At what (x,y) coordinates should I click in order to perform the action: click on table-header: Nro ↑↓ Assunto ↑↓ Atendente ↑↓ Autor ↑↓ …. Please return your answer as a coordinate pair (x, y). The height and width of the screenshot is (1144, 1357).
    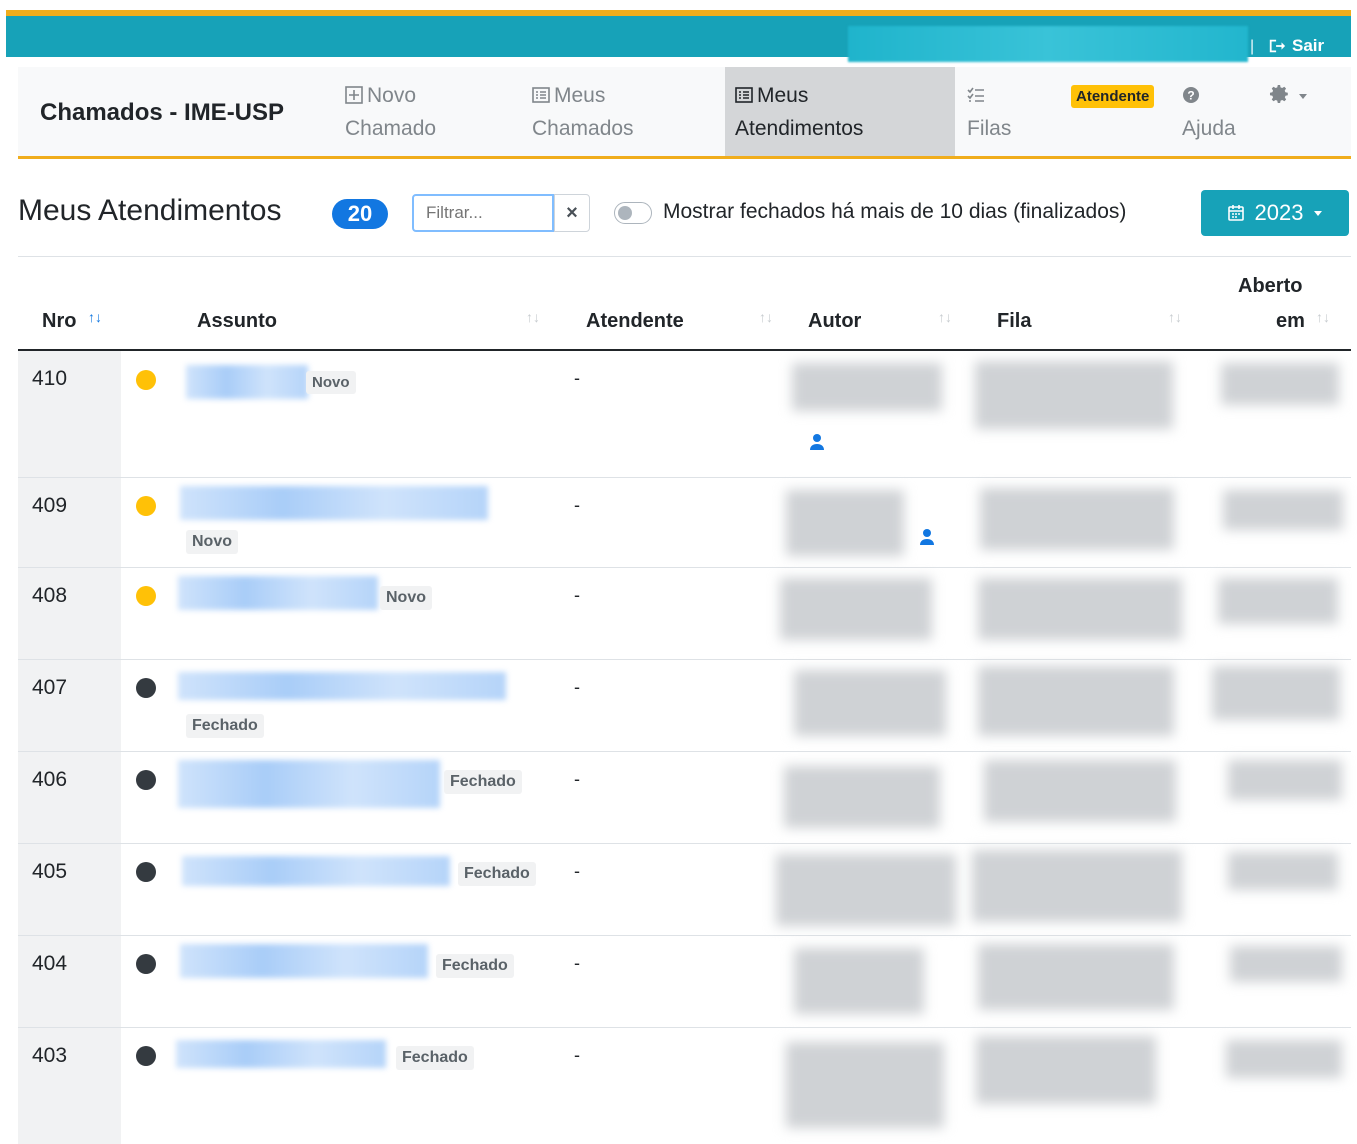
    Looking at the image, I should click on (684, 303).